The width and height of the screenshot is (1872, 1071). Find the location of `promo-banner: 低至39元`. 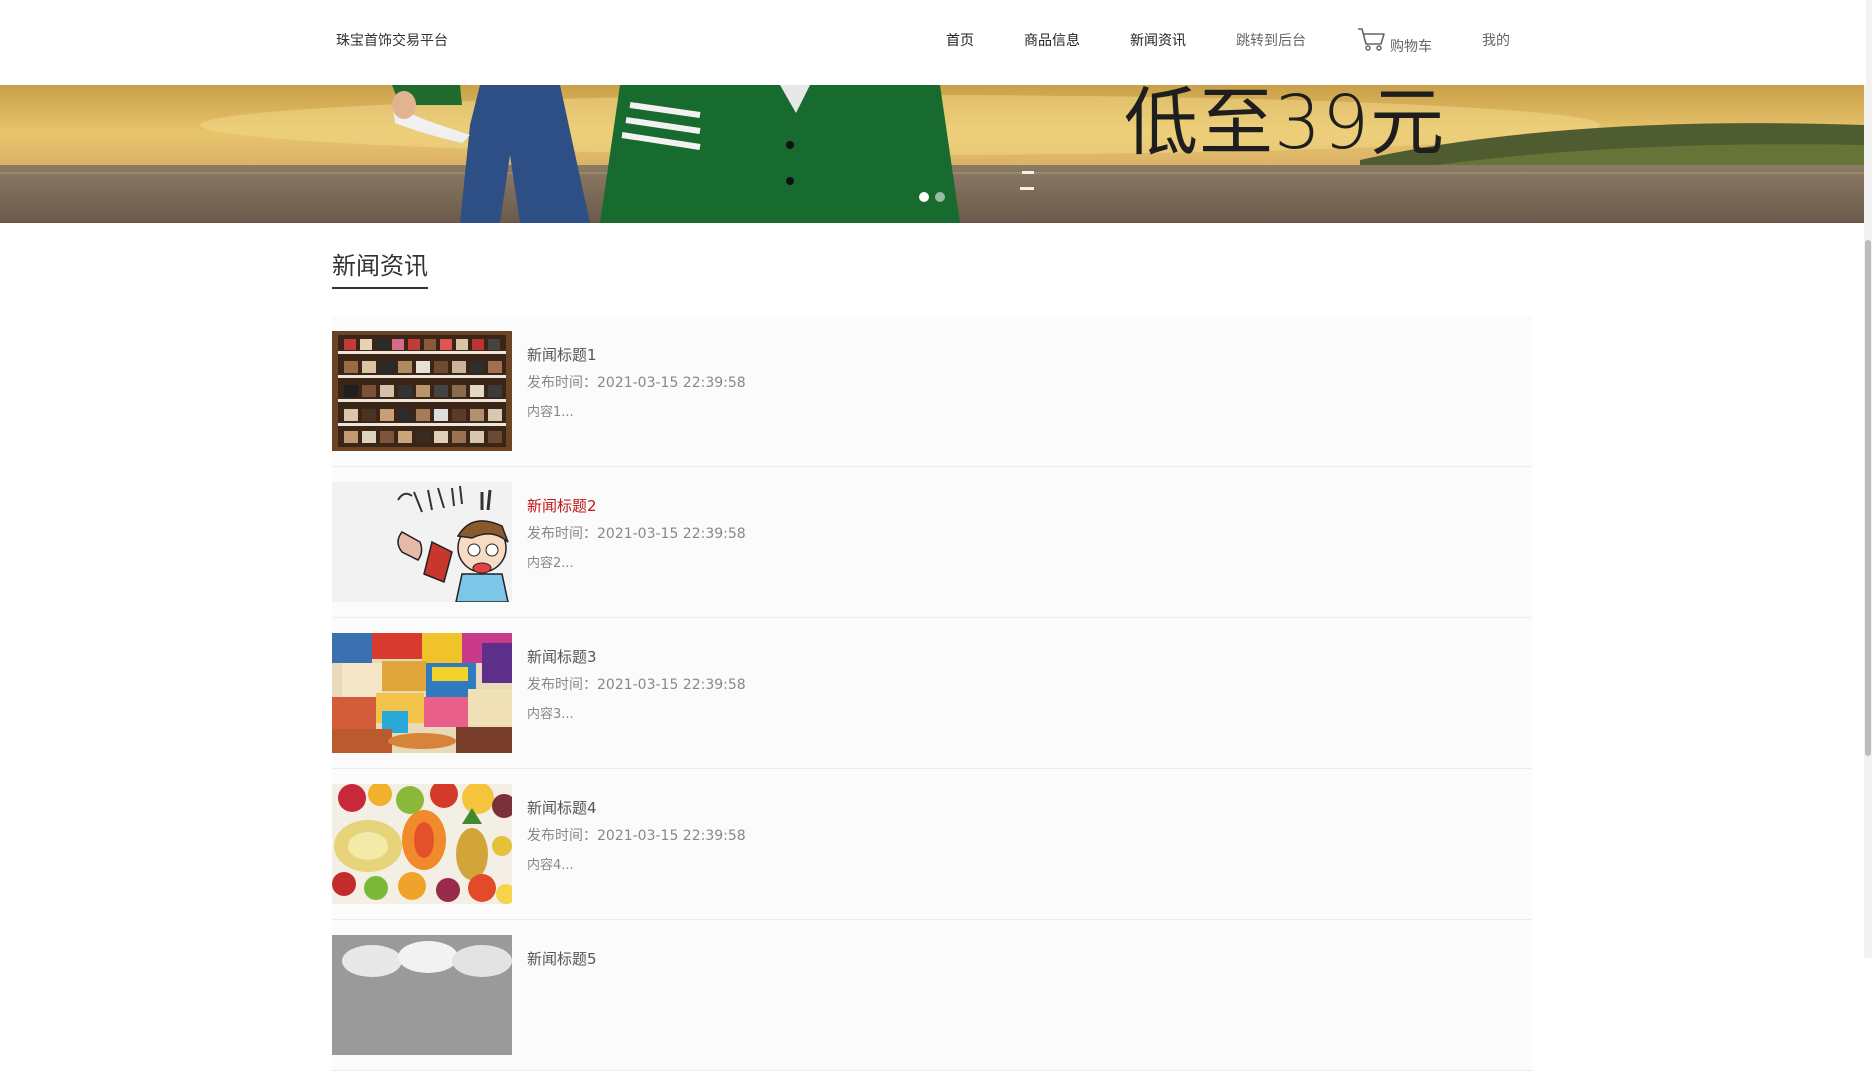

promo-banner: 低至39元 is located at coordinates (932, 154).